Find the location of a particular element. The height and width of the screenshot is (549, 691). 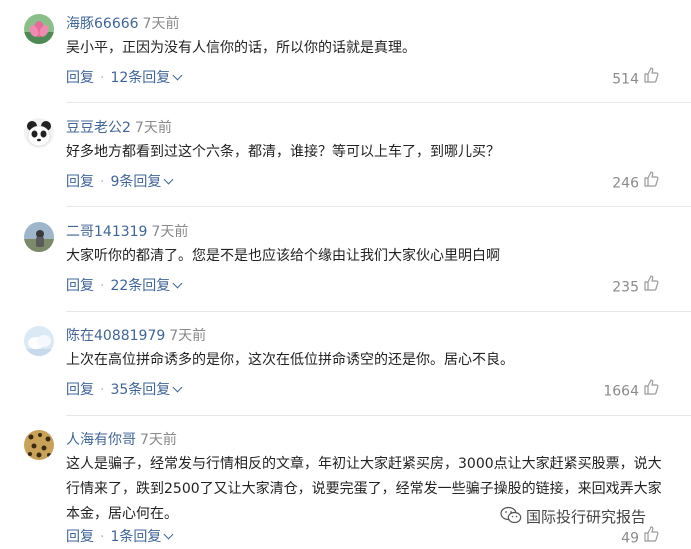

view-replies-button: 22条回复 is located at coordinates (146, 286).